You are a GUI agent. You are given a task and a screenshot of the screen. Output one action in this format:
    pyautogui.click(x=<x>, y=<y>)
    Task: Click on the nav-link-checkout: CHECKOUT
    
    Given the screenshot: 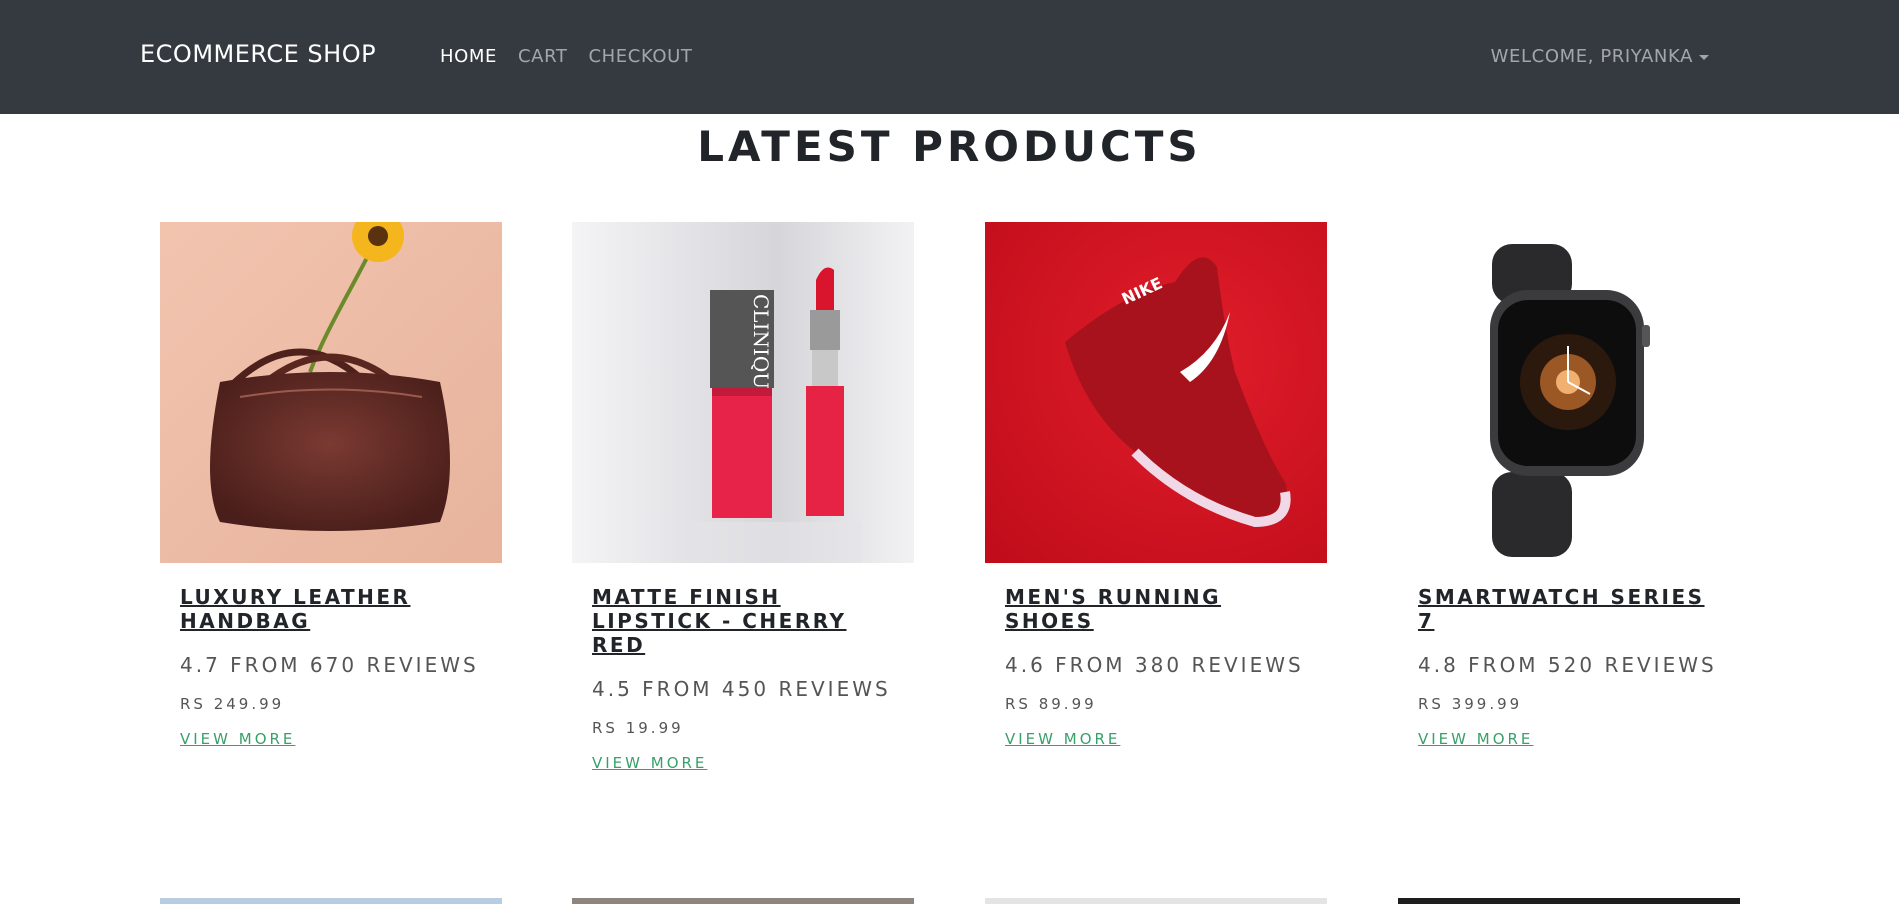 What is the action you would take?
    pyautogui.click(x=641, y=56)
    